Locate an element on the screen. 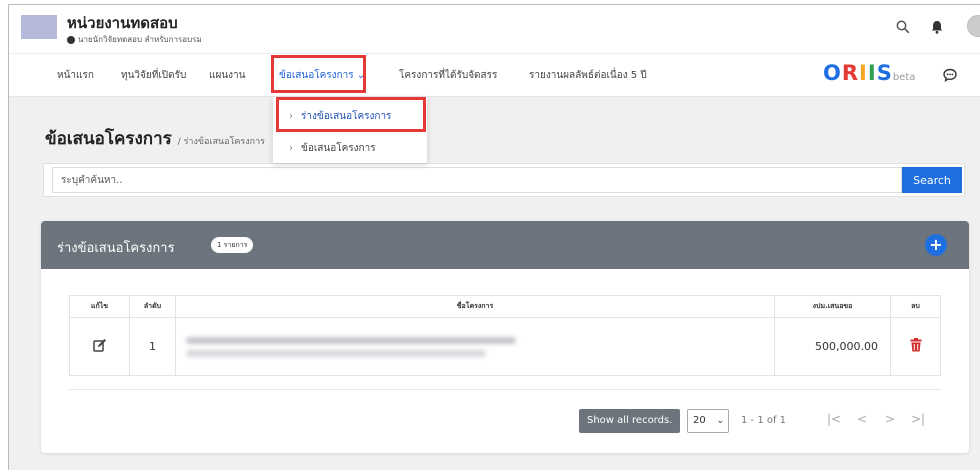 The image size is (980, 470). brand-letter-i2: I is located at coordinates (872, 73).